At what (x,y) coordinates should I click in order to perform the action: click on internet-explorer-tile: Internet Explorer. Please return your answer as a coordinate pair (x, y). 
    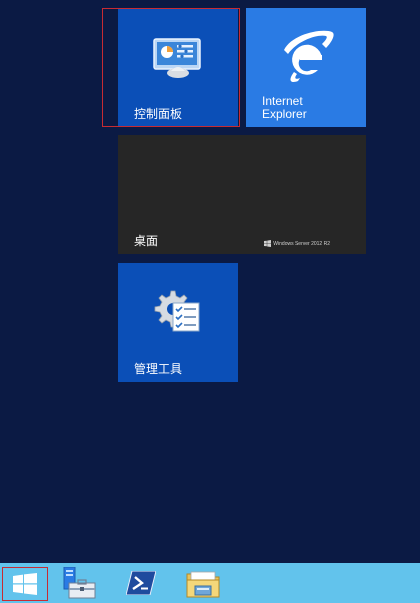
    Looking at the image, I should click on (306, 67).